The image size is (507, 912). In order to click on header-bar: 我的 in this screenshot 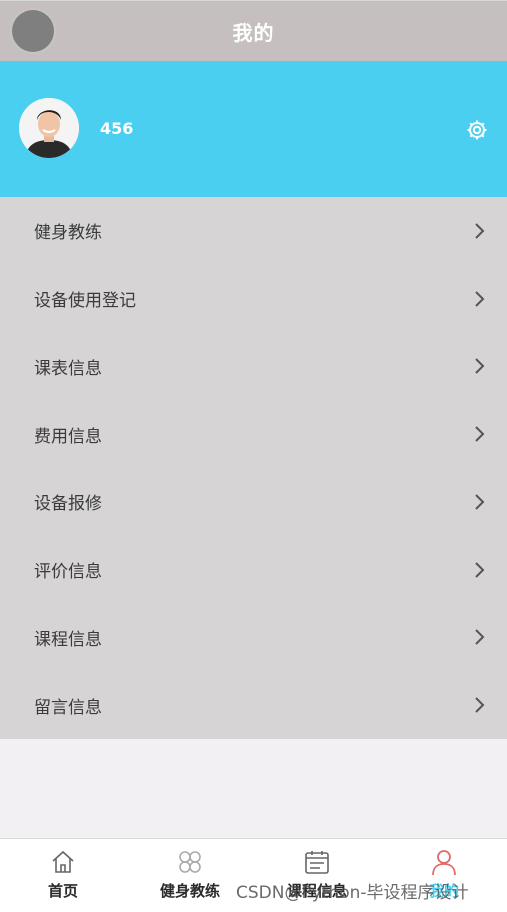, I will do `click(253, 31)`.